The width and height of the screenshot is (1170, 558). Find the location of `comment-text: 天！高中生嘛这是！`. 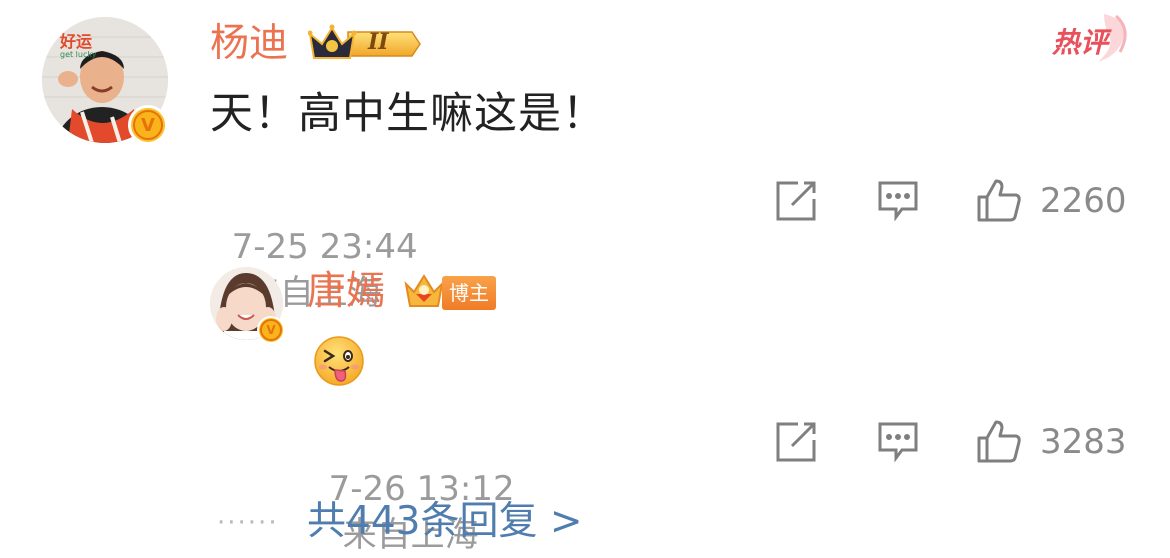

comment-text: 天！高中生嘛这是！ is located at coordinates (408, 114).